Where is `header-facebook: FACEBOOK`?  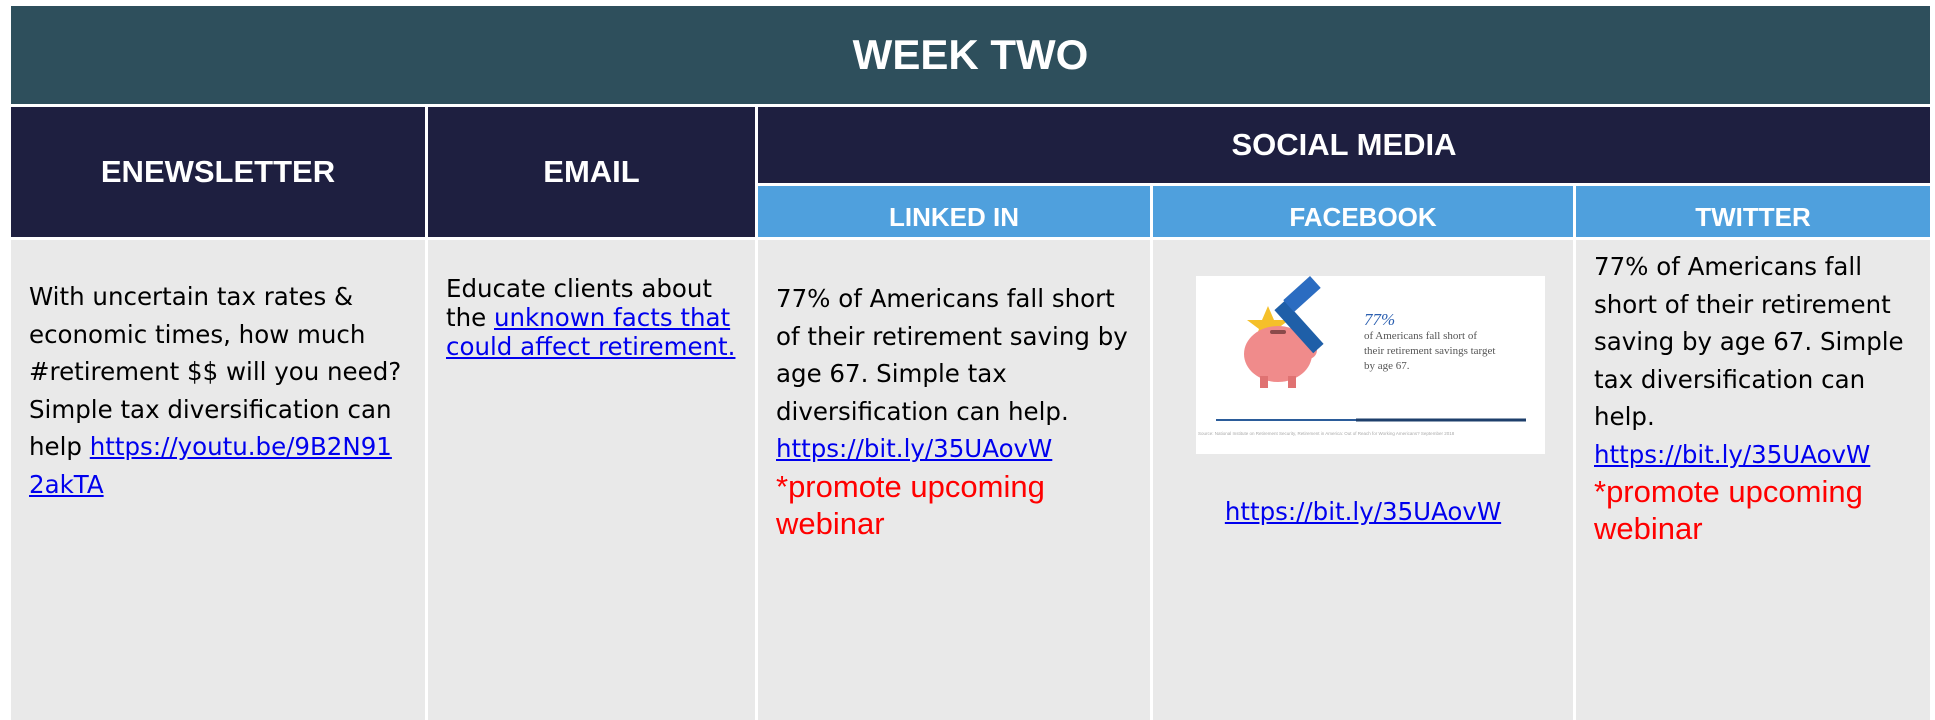
header-facebook: FACEBOOK is located at coordinates (1363, 211).